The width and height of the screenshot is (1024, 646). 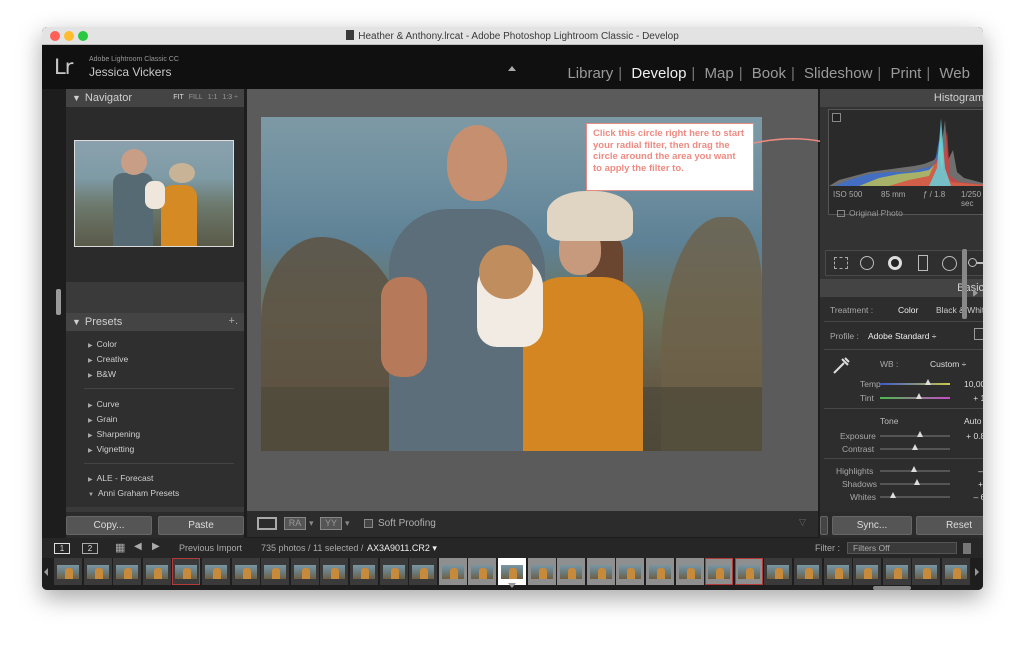 What do you see at coordinates (138, 546) in the screenshot?
I see `back-arrow-icon: ◀` at bounding box center [138, 546].